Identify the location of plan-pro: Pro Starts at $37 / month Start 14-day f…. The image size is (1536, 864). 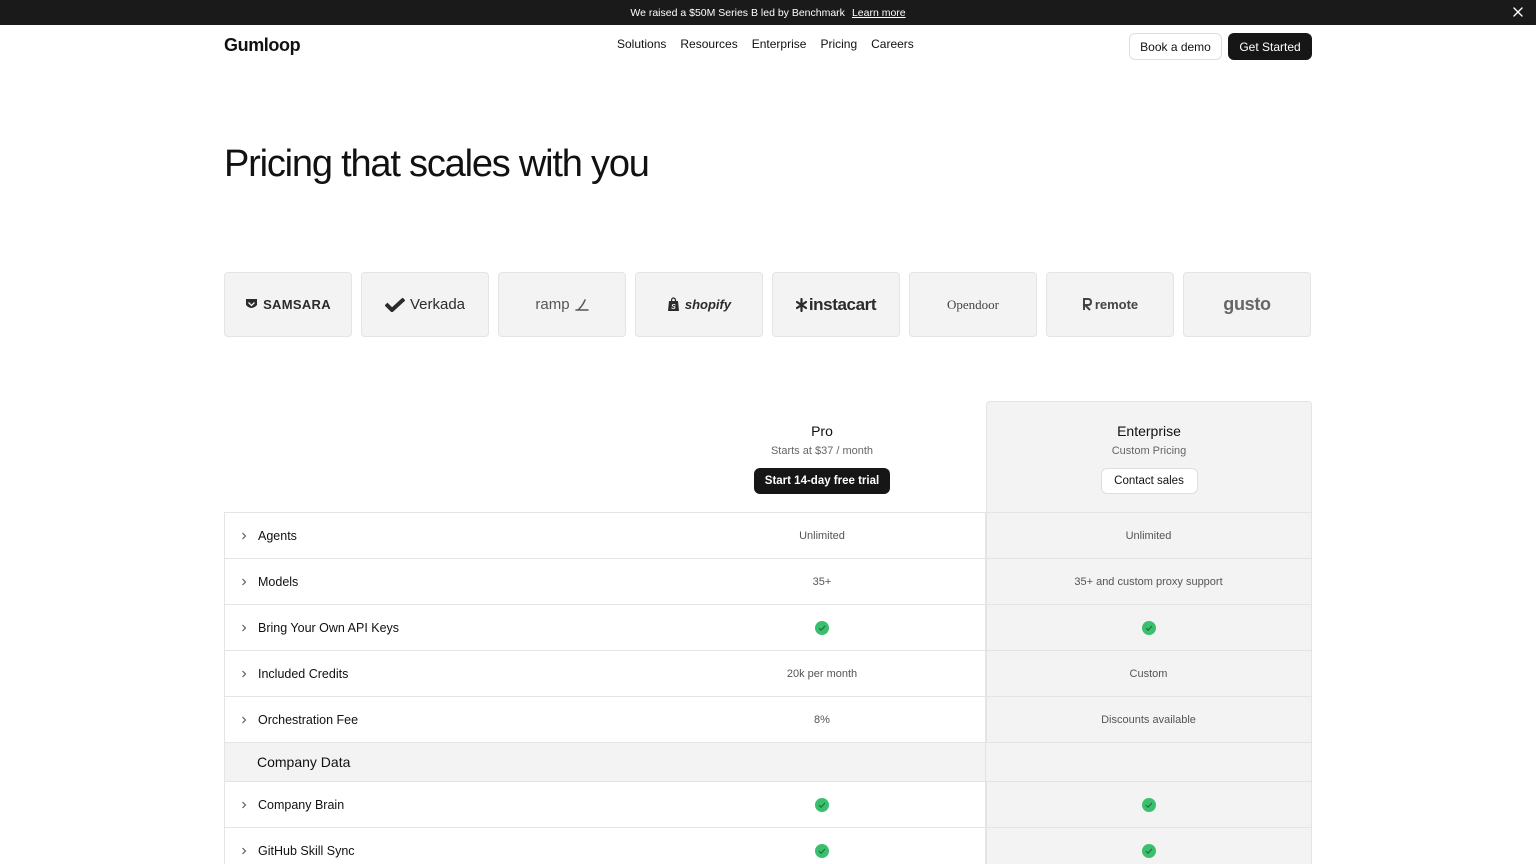
(822, 458).